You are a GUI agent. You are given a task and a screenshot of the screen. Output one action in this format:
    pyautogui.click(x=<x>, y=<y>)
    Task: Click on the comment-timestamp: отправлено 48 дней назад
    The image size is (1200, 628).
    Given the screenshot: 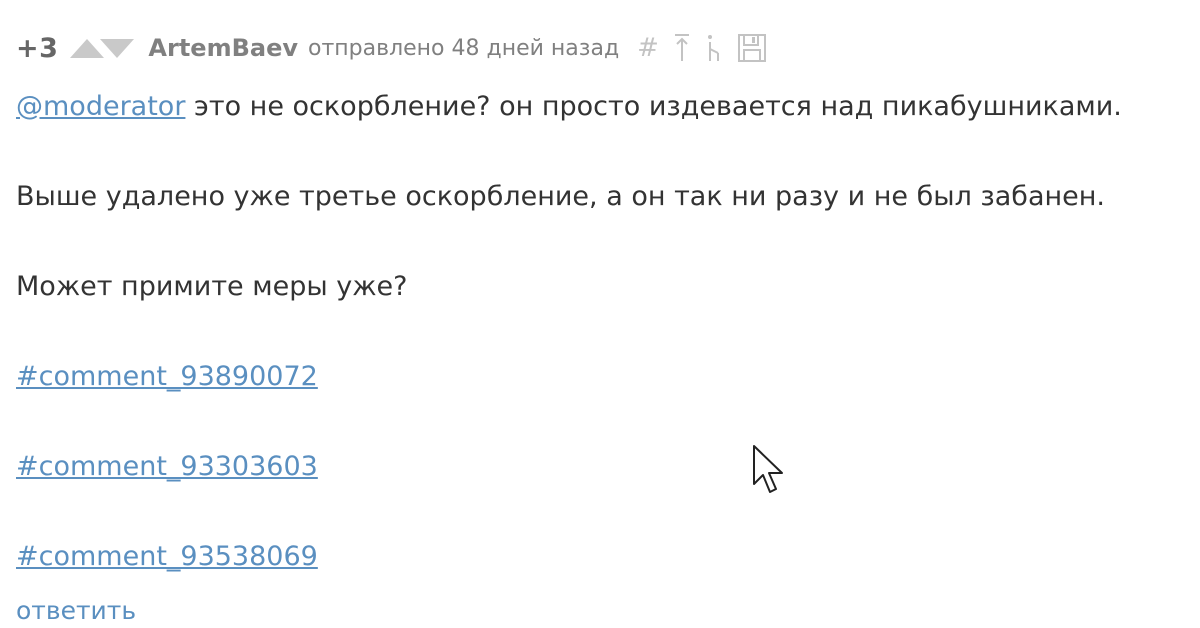 What is the action you would take?
    pyautogui.click(x=464, y=48)
    